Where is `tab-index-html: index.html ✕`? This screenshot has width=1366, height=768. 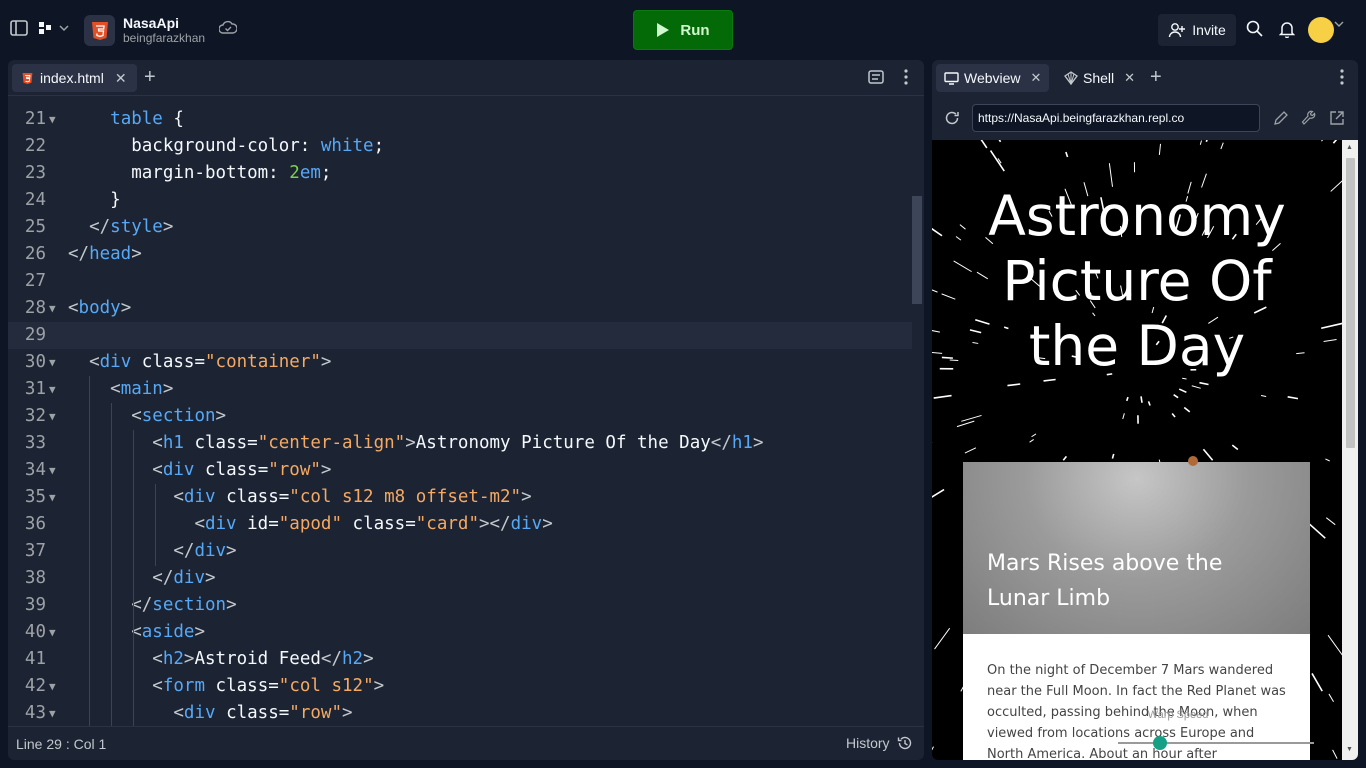
tab-index-html: index.html ✕ is located at coordinates (74, 78).